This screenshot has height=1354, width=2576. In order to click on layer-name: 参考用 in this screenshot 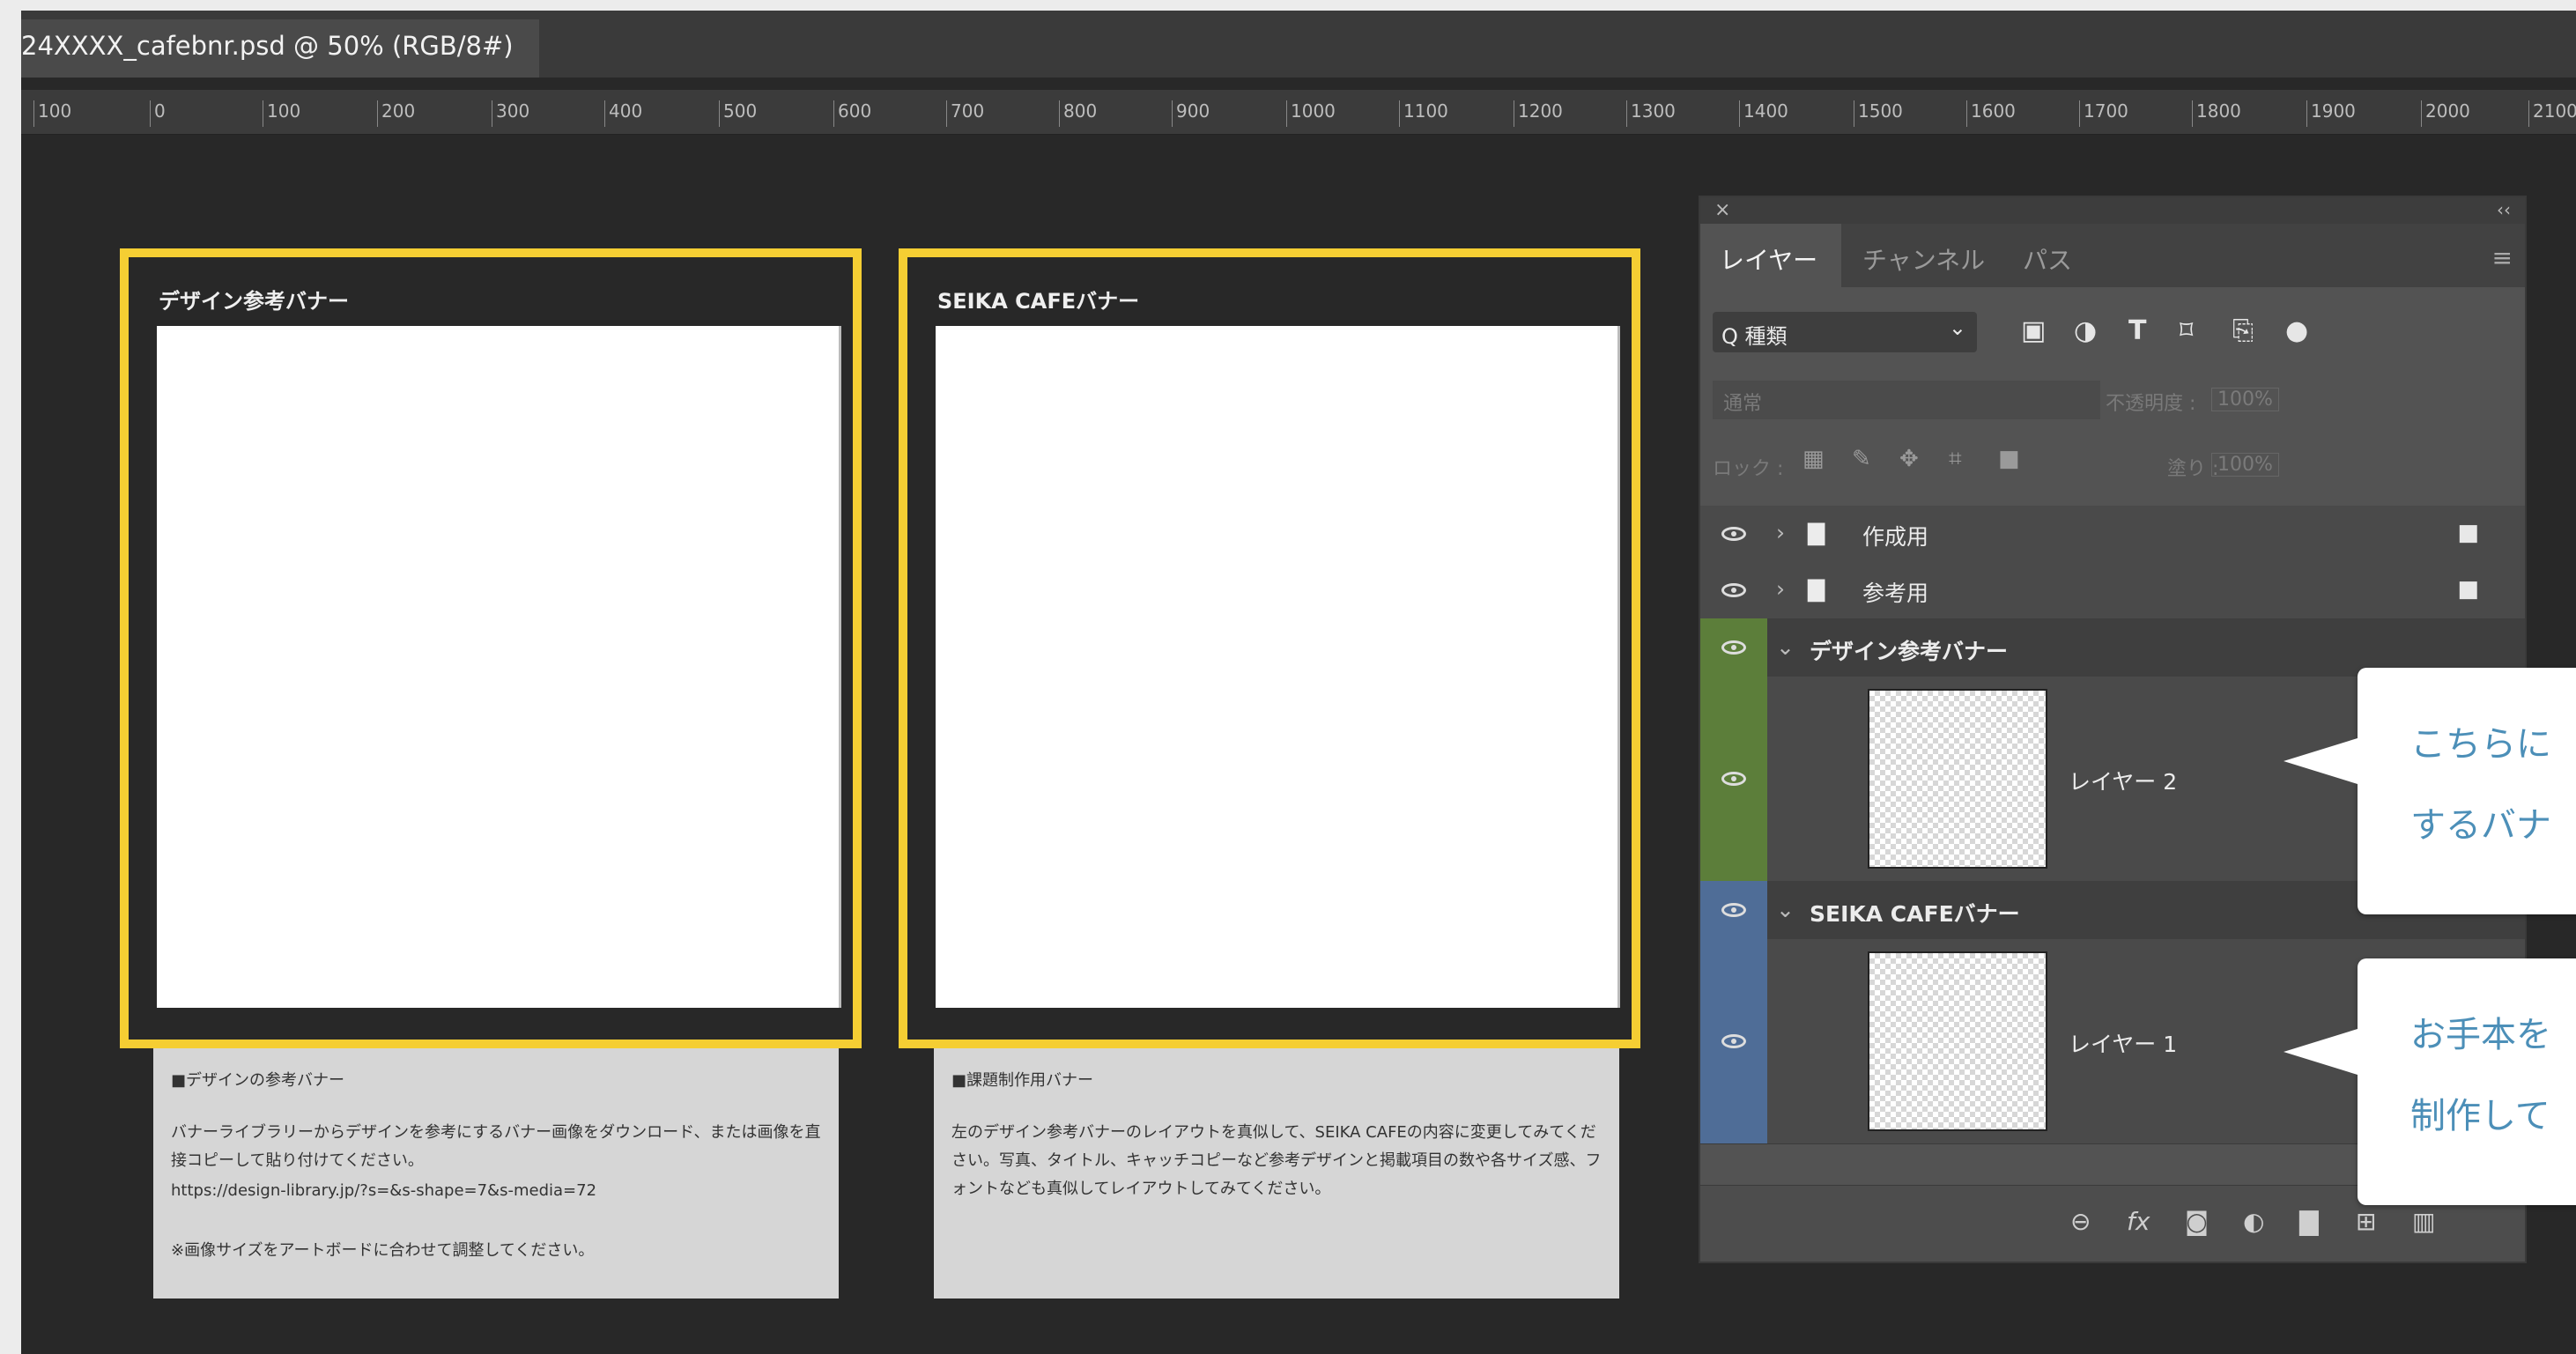, I will do `click(1896, 594)`.